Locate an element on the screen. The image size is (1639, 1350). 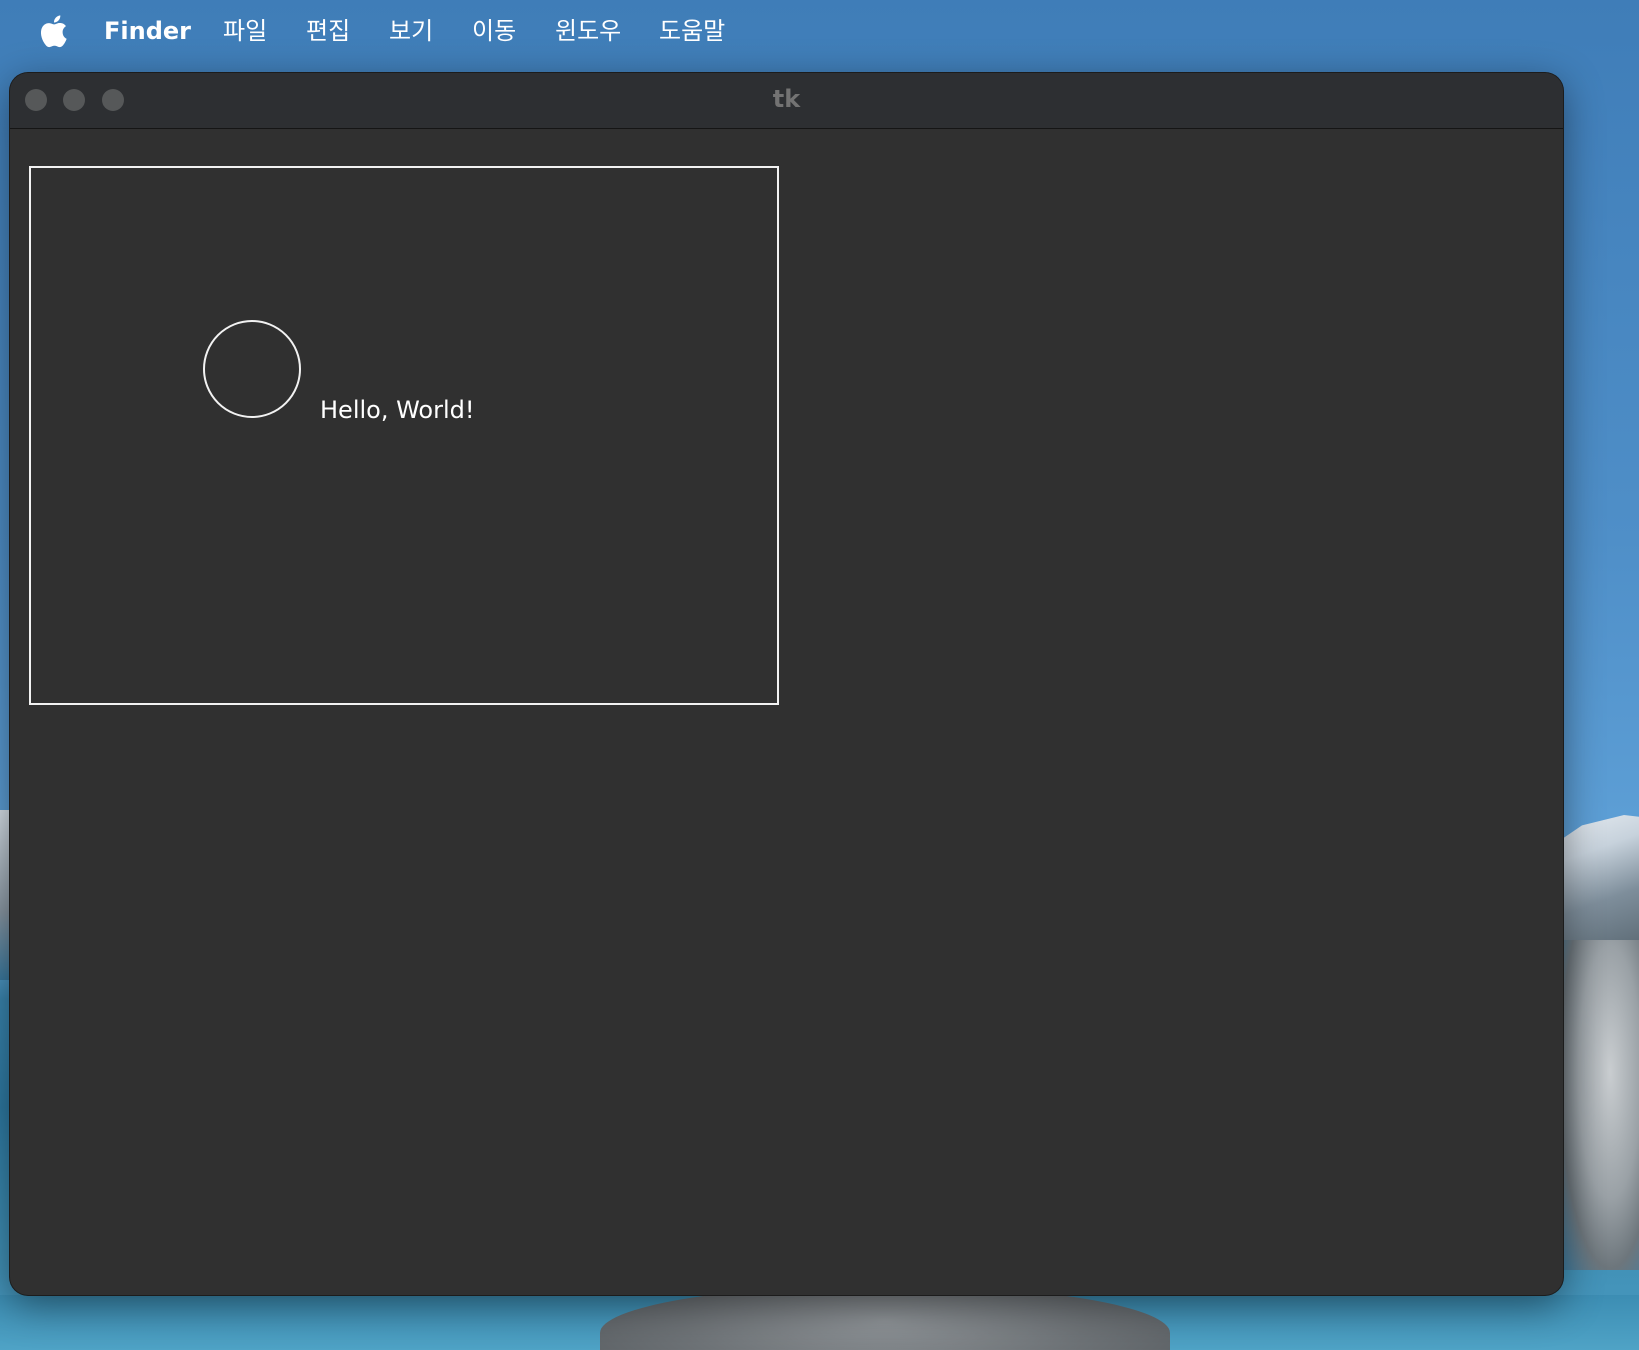
canvas-circle is located at coordinates (252, 369).